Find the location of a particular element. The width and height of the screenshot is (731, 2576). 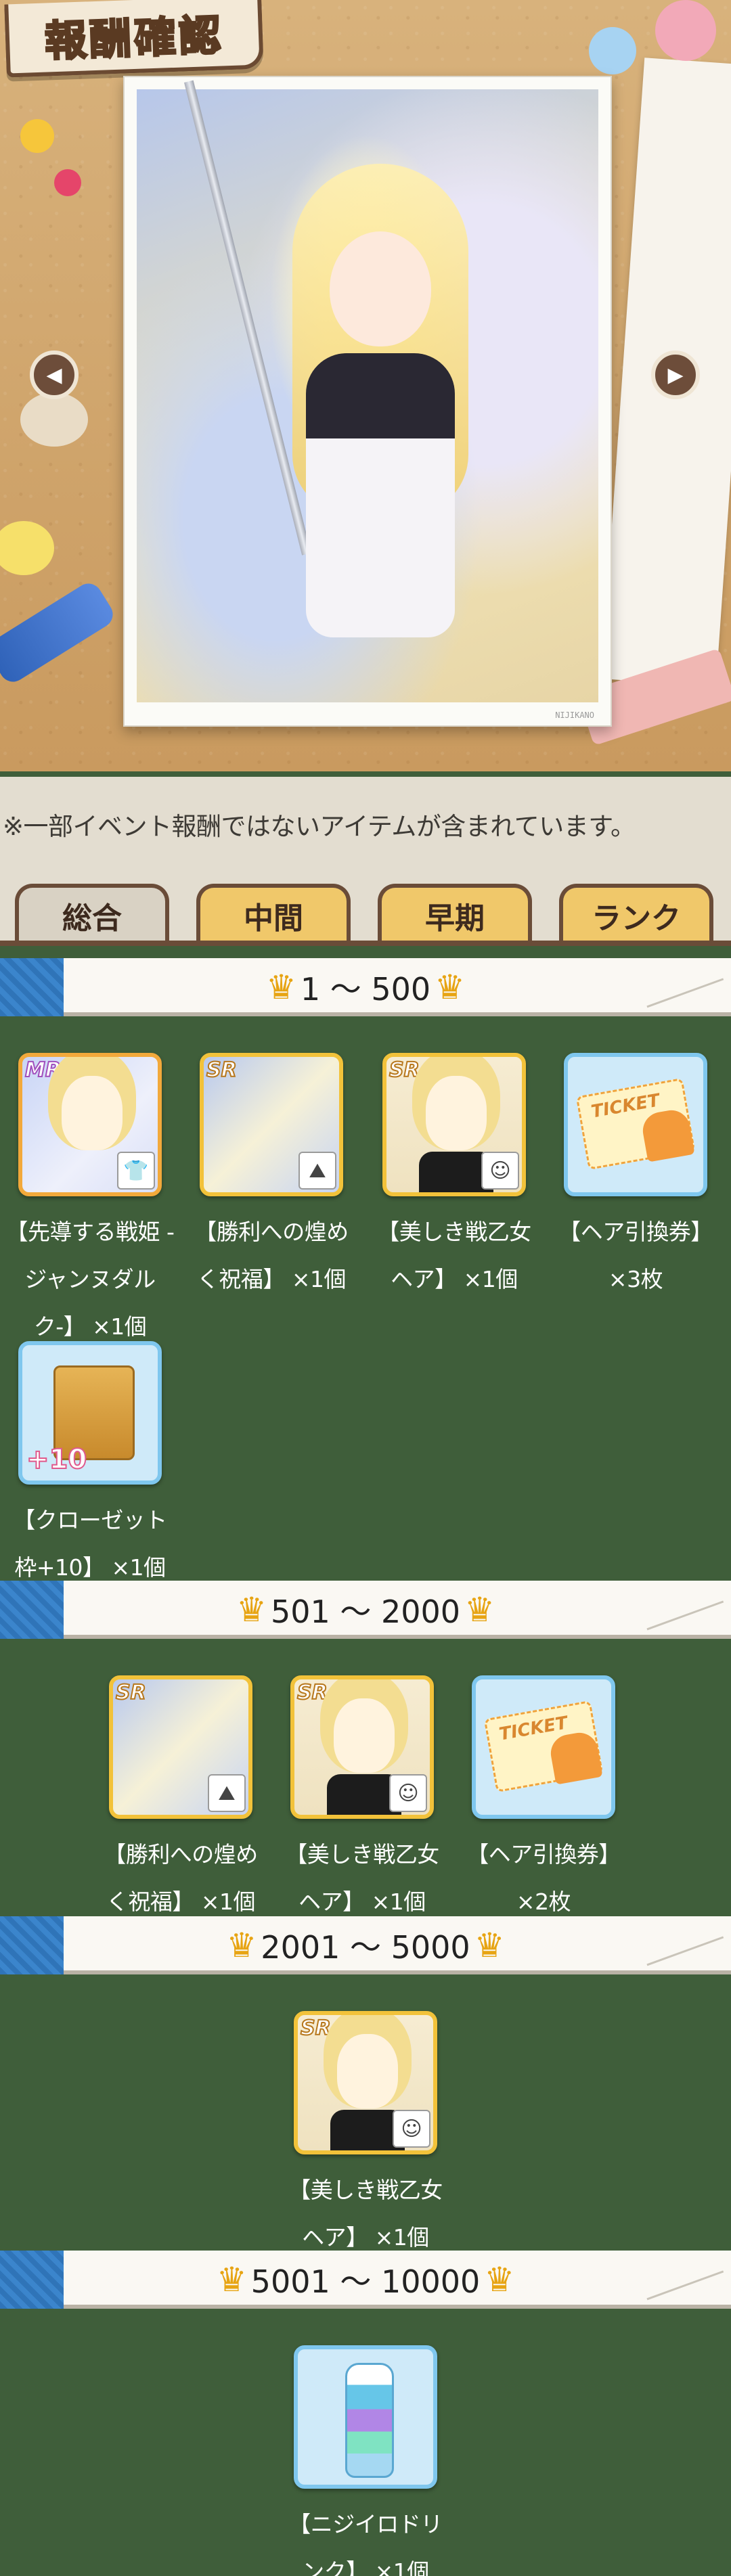

chevron-left-icon: ◀ is located at coordinates (54, 375).